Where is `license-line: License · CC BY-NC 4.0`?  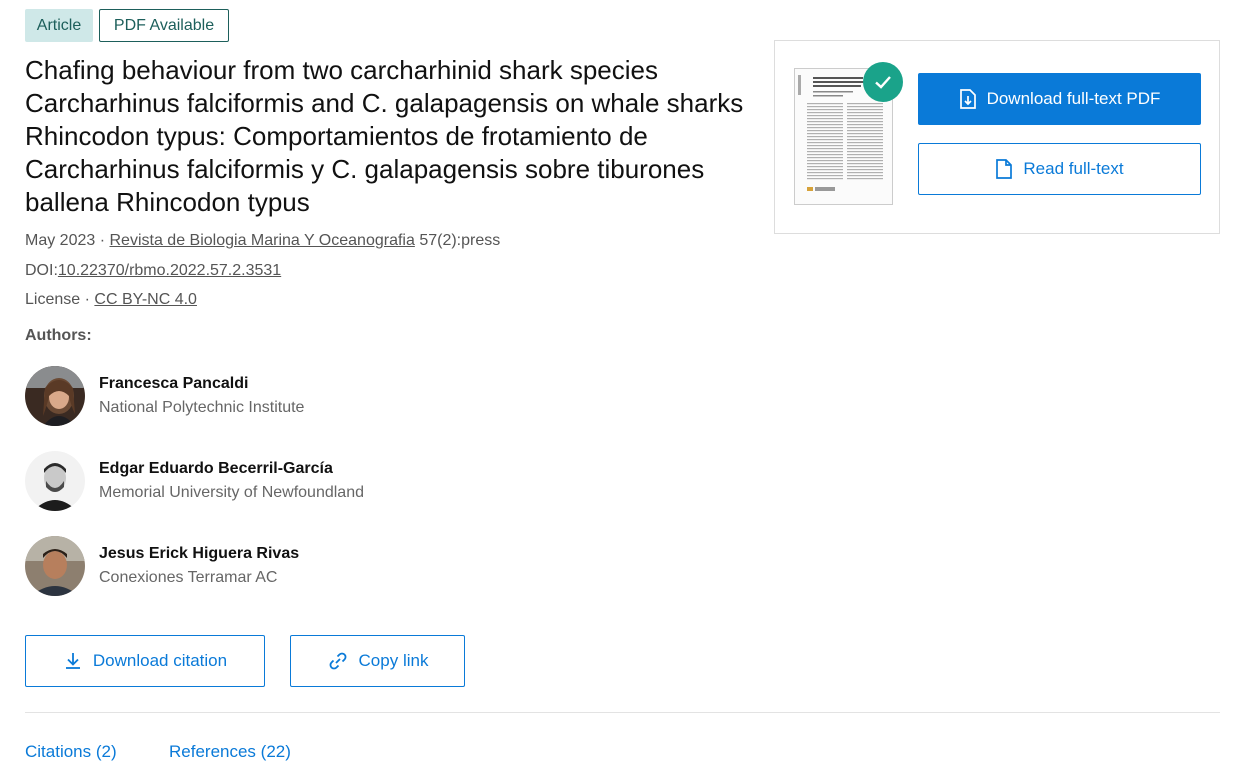 license-line: License · CC BY-NC 4.0 is located at coordinates (111, 300).